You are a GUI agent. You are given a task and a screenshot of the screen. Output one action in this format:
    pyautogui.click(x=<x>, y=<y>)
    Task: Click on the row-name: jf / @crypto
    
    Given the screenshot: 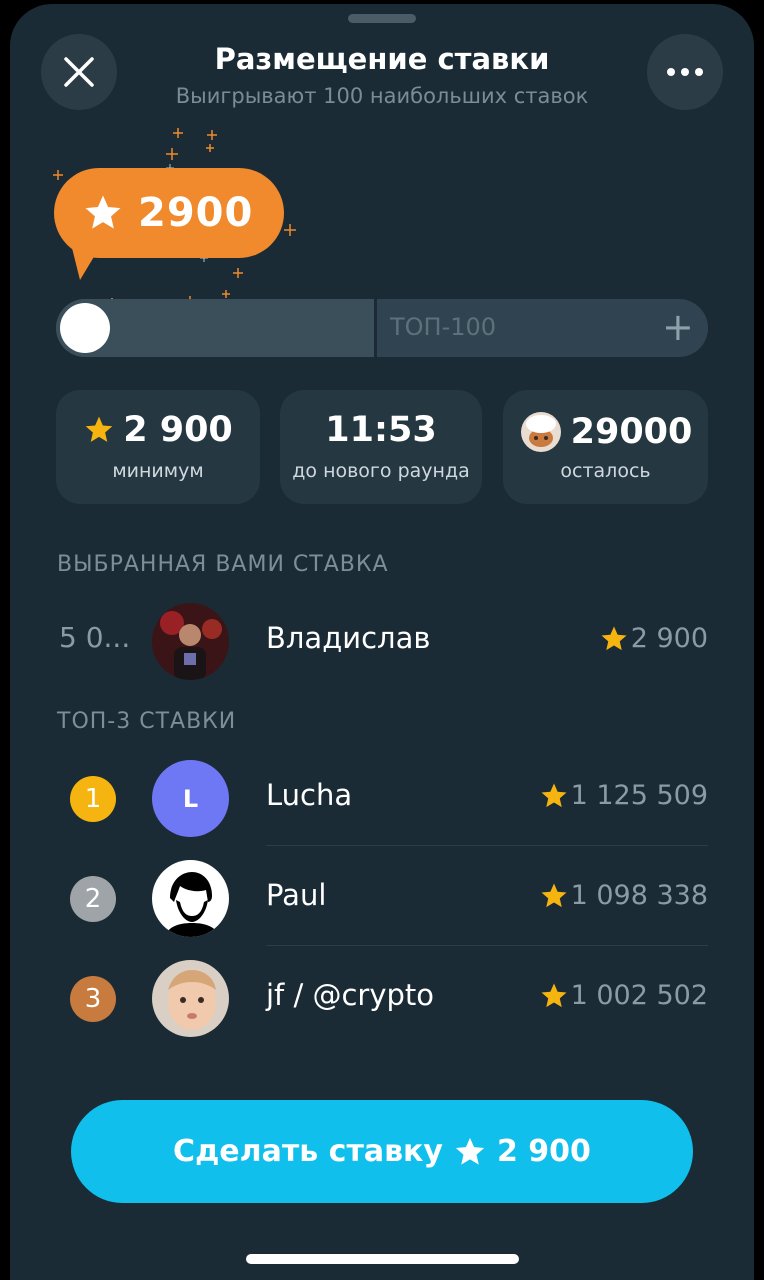 What is the action you would take?
    pyautogui.click(x=350, y=995)
    